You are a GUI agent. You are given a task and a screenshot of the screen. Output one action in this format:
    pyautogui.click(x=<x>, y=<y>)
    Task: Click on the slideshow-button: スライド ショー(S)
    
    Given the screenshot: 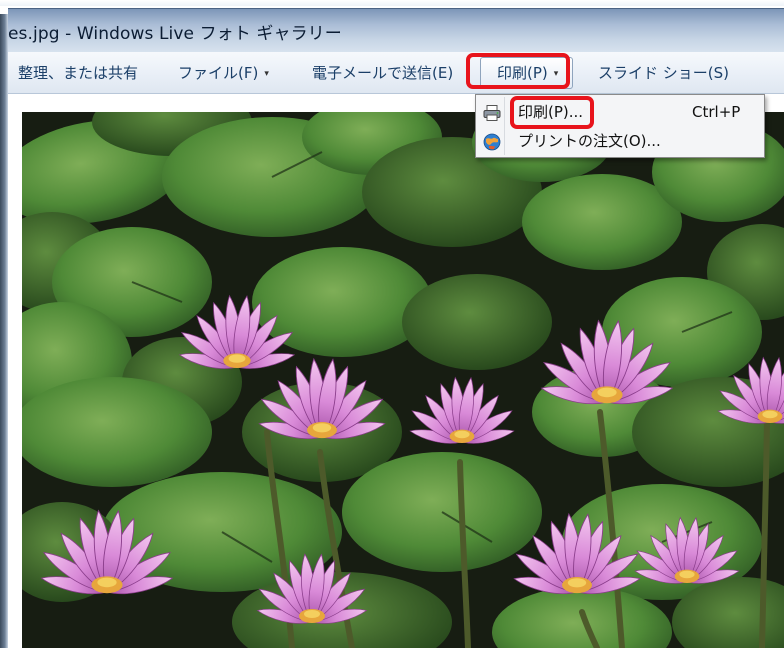 What is the action you would take?
    pyautogui.click(x=663, y=73)
    